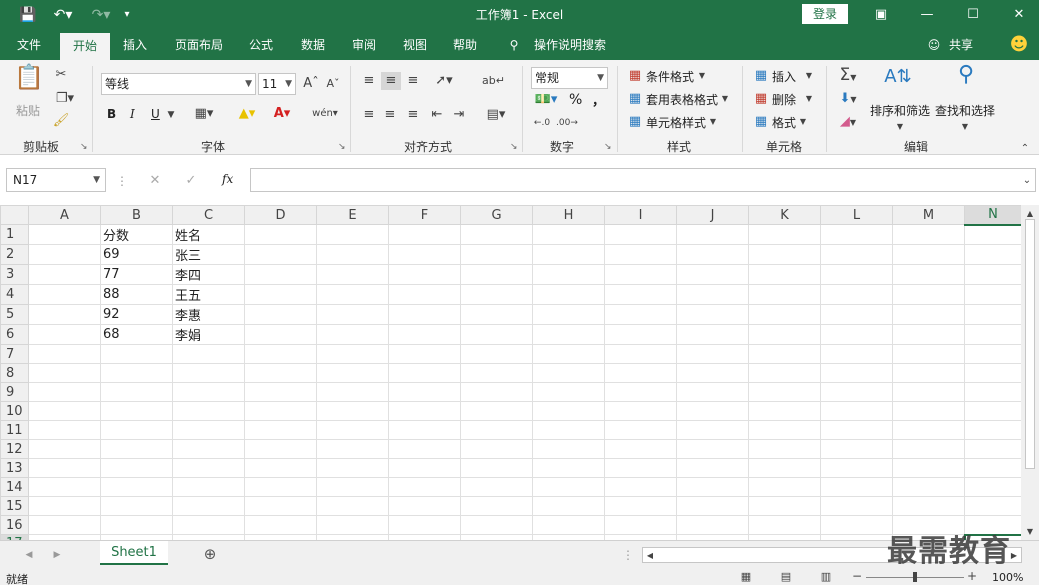  Describe the element at coordinates (928, 354) in the screenshot. I see `cell-m7` at that location.